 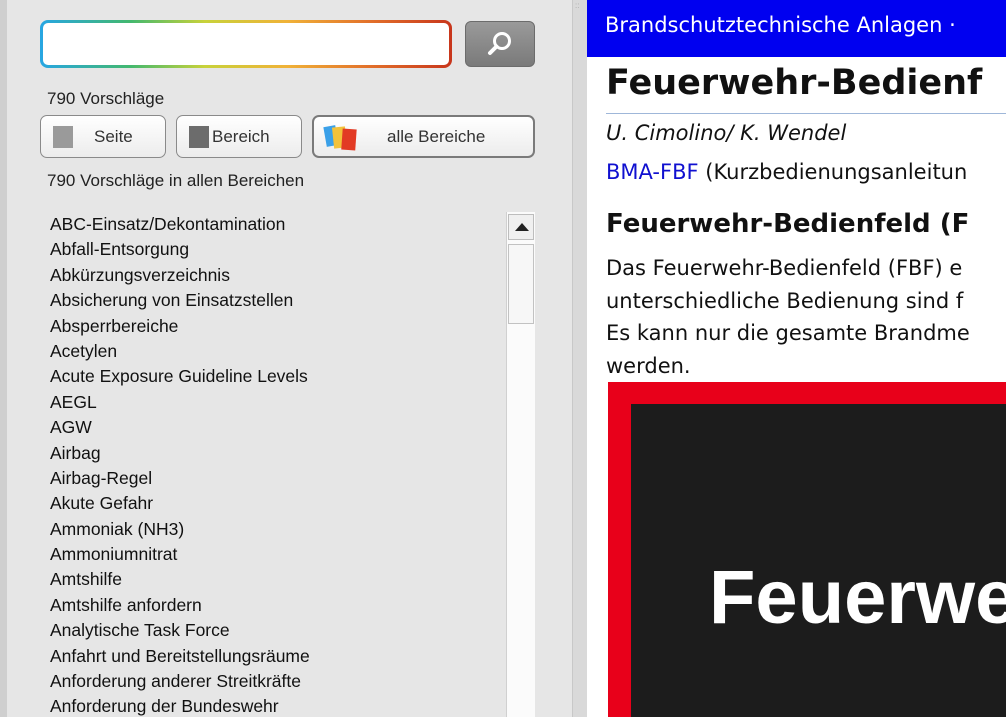 I want to click on list-item: AEGL, so click(x=288, y=402).